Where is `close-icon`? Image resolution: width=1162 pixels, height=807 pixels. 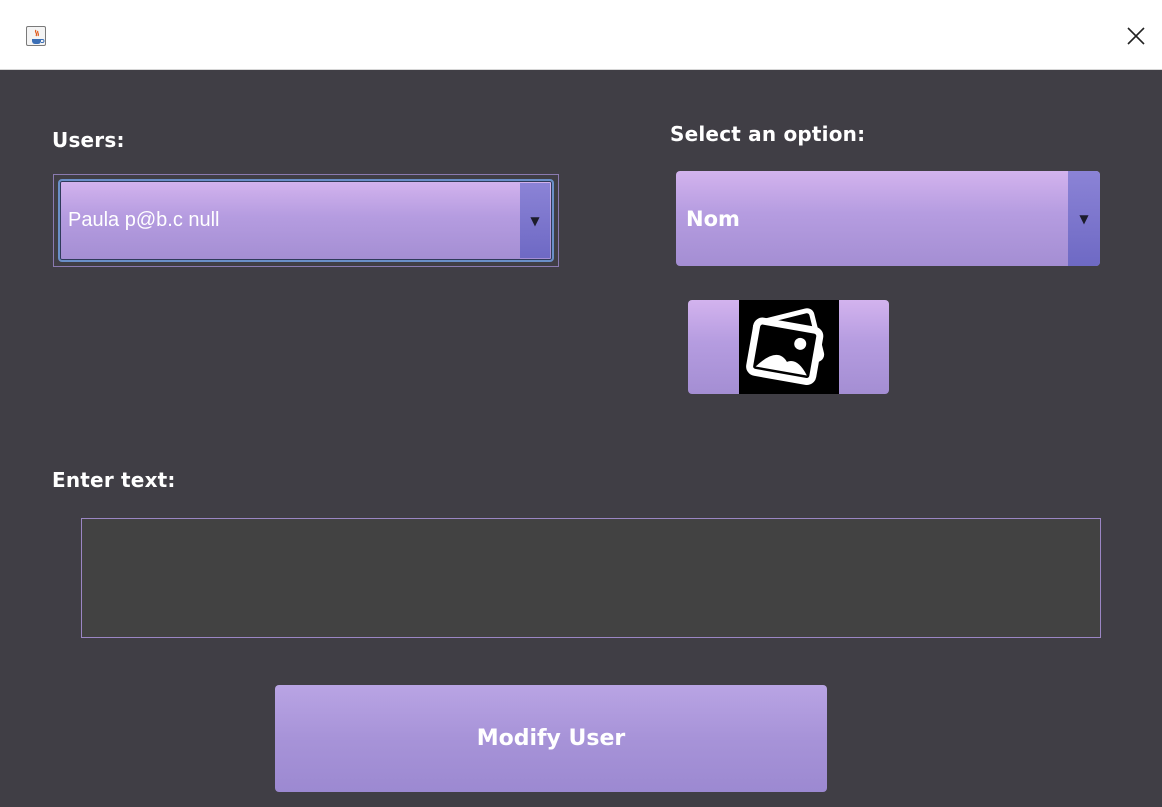
close-icon is located at coordinates (1136, 36).